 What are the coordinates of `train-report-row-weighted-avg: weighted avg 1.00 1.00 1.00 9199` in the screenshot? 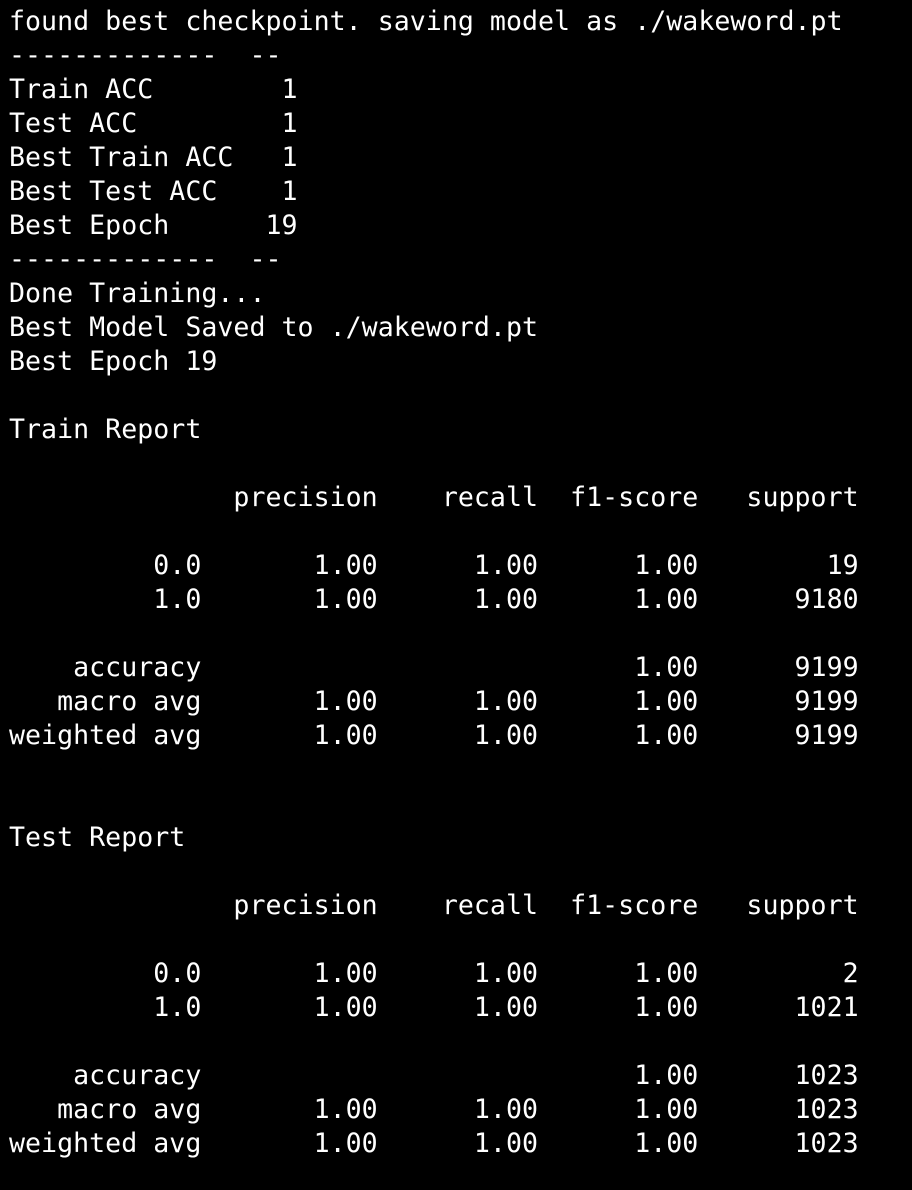 It's located at (434, 735).